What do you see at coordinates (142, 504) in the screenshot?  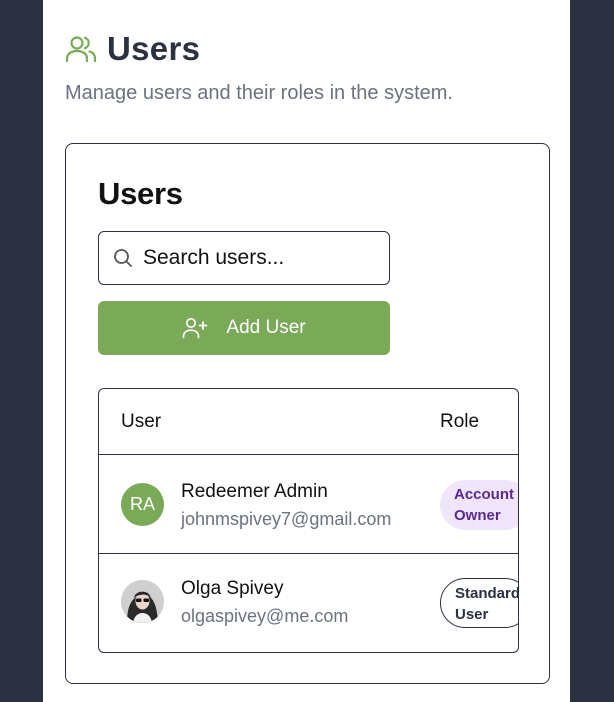 I see `avatar: RA` at bounding box center [142, 504].